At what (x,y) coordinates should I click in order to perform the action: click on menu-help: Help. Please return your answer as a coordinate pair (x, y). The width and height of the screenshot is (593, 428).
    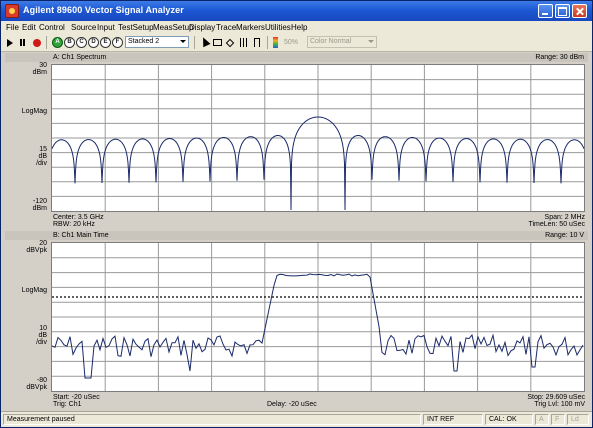
    Looking at the image, I should click on (299, 27).